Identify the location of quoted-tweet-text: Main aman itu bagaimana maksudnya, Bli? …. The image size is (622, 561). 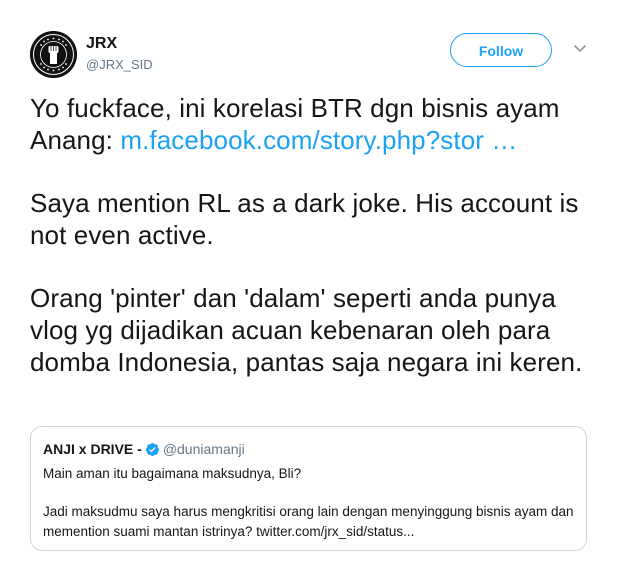
(308, 503).